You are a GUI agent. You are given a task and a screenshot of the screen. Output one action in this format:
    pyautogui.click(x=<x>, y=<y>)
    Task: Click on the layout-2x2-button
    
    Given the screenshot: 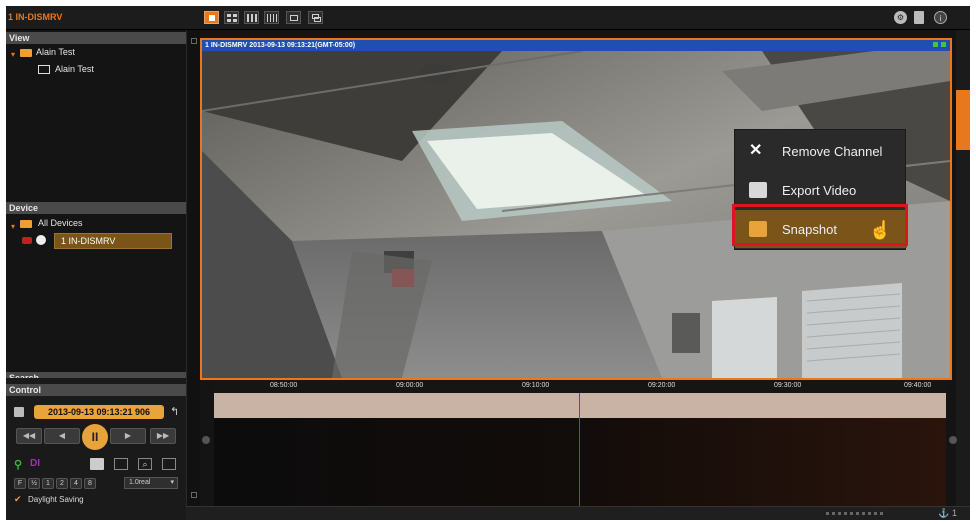 What is the action you would take?
    pyautogui.click(x=231, y=17)
    